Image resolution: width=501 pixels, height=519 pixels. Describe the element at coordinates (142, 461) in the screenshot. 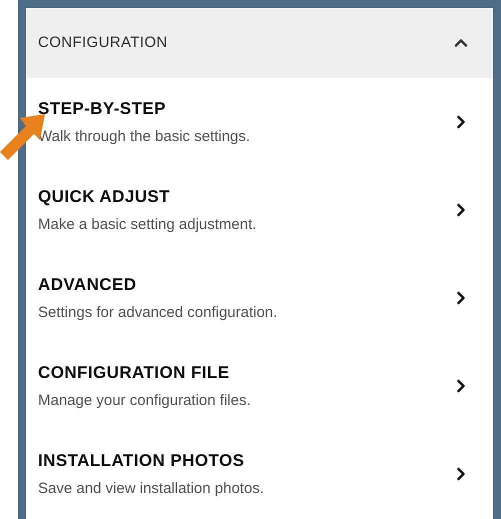

I see `item-title: INSTALLATION PHOTOS` at that location.